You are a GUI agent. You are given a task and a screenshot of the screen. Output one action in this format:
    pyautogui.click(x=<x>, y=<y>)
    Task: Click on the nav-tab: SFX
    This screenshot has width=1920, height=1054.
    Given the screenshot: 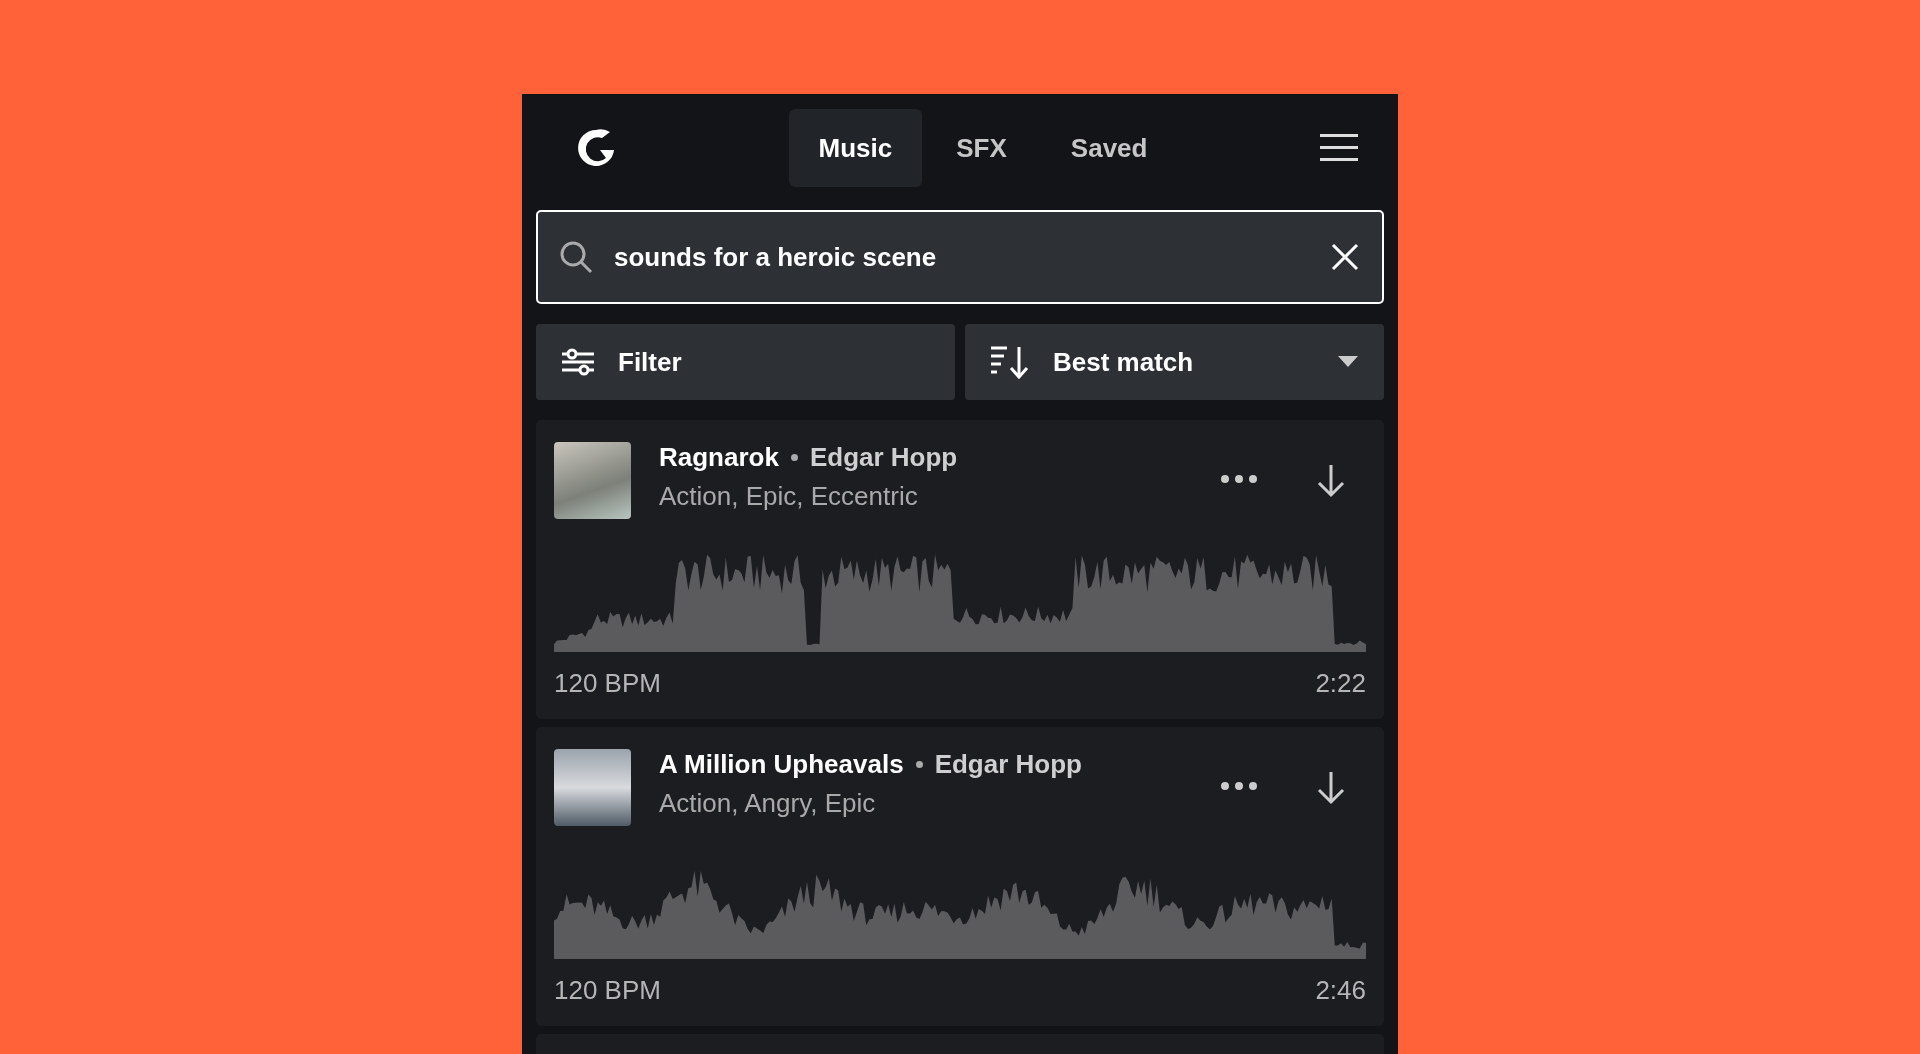 What is the action you would take?
    pyautogui.click(x=981, y=148)
    